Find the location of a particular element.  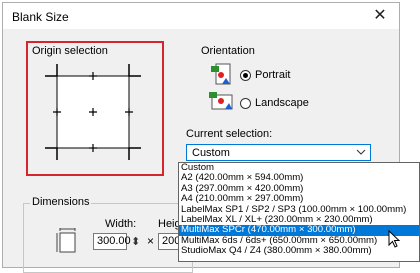

width-spinner: ⬍ is located at coordinates (135, 241).